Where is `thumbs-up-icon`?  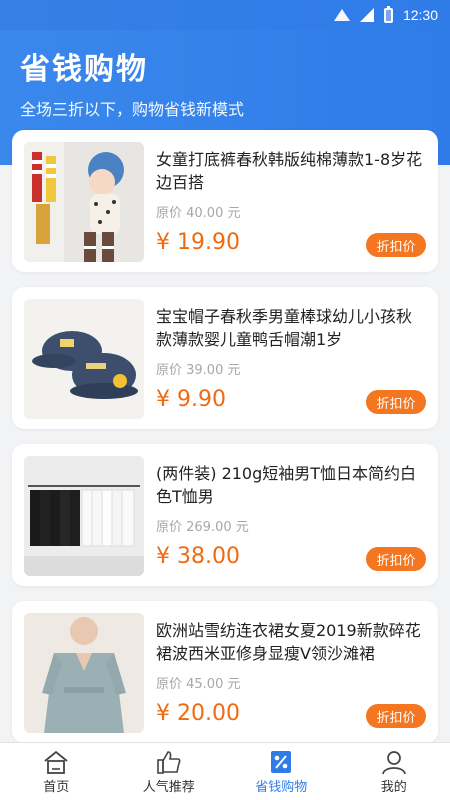
thumbs-up-icon is located at coordinates (169, 762).